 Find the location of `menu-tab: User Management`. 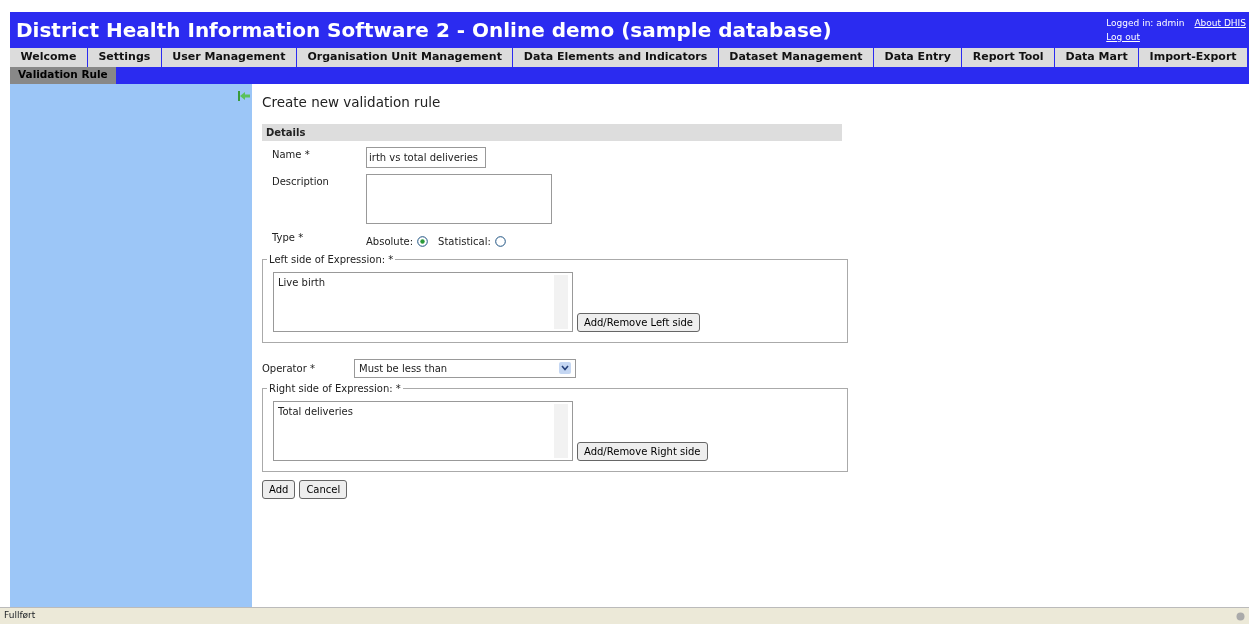

menu-tab: User Management is located at coordinates (228, 57).